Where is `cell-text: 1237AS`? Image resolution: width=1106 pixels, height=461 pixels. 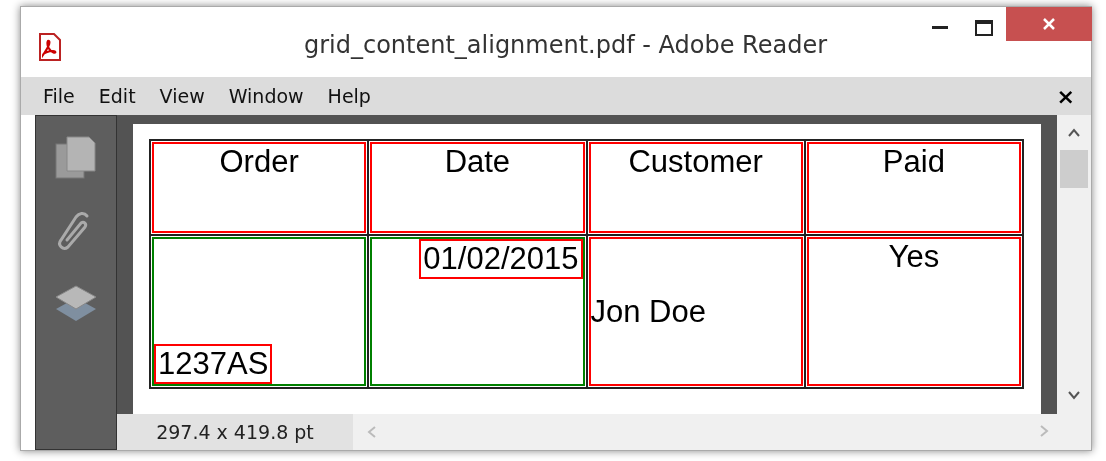 cell-text: 1237AS is located at coordinates (213, 364).